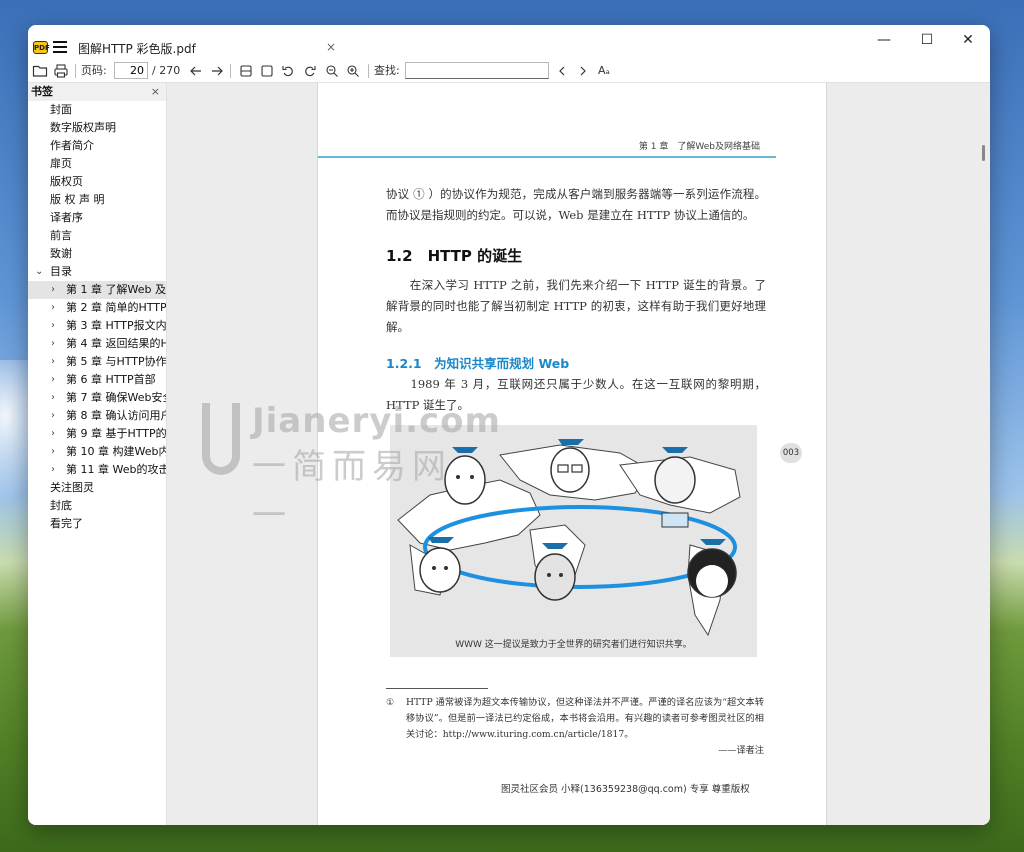 The height and width of the screenshot is (852, 1024). I want to click on bookmark-label: 版 权 声 明, so click(77, 199).